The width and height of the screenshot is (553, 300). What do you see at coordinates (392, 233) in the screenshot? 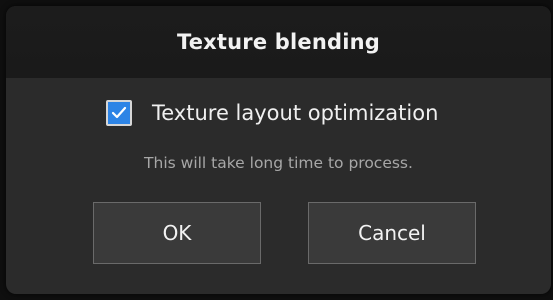
I see `cancel-button: Cancel` at bounding box center [392, 233].